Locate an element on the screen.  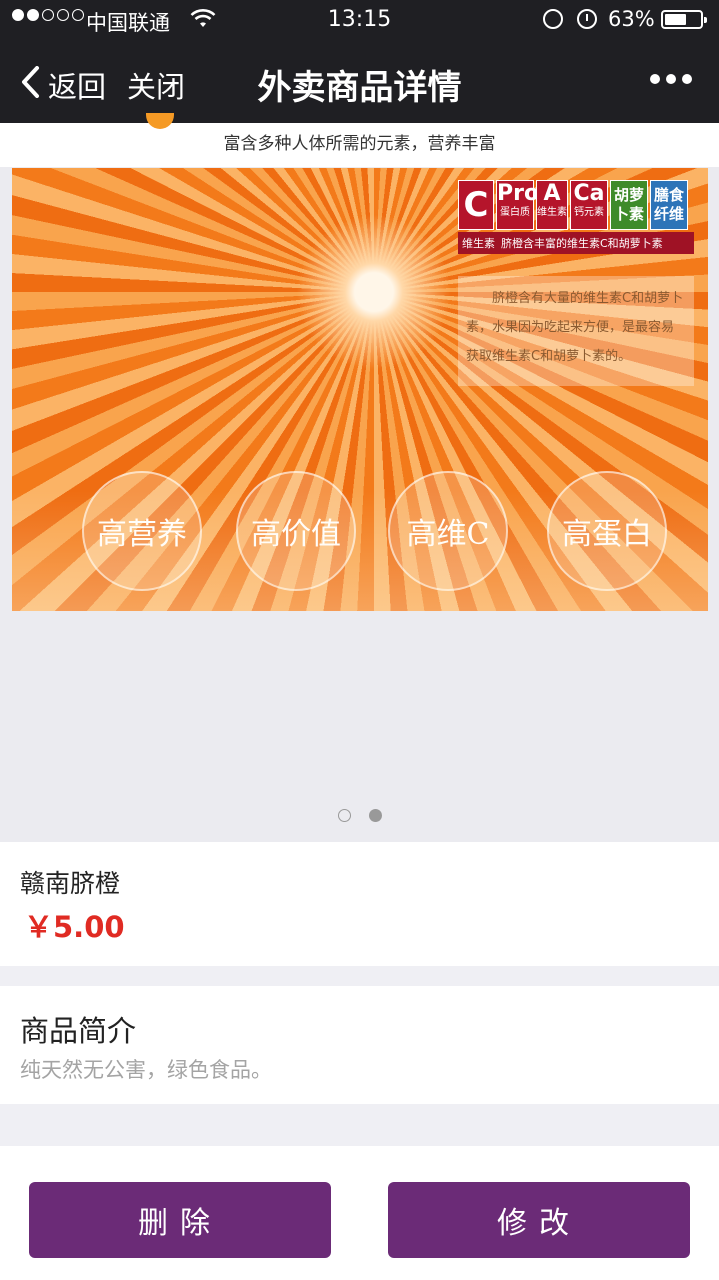
badge-vitamin-a: A 维生素 is located at coordinates (552, 205).